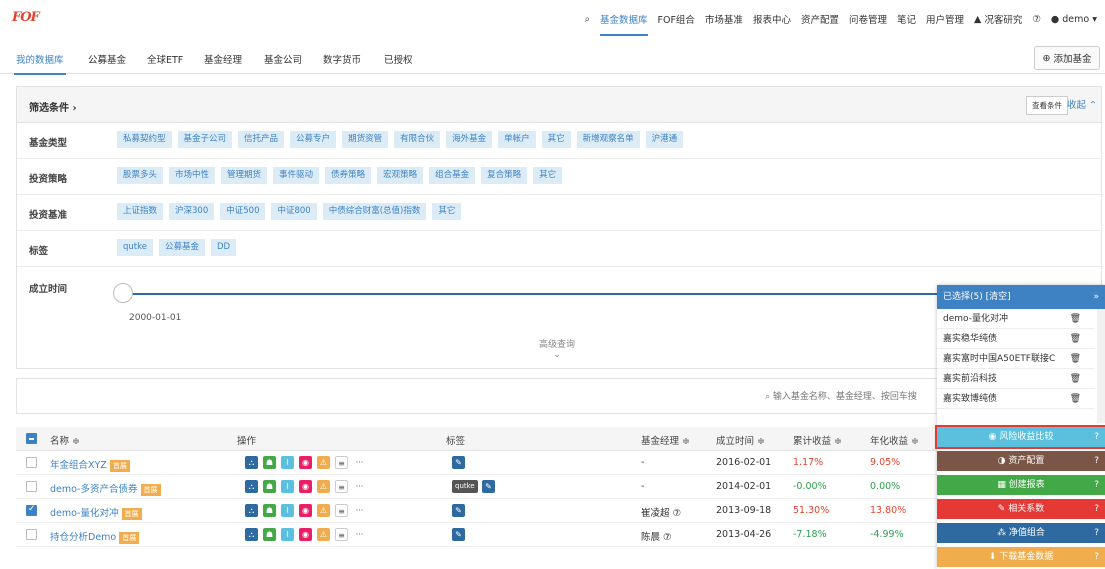 The height and width of the screenshot is (569, 1105). Describe the element at coordinates (623, 19) in the screenshot. I see `nav-fund-database: 基金数据库` at that location.